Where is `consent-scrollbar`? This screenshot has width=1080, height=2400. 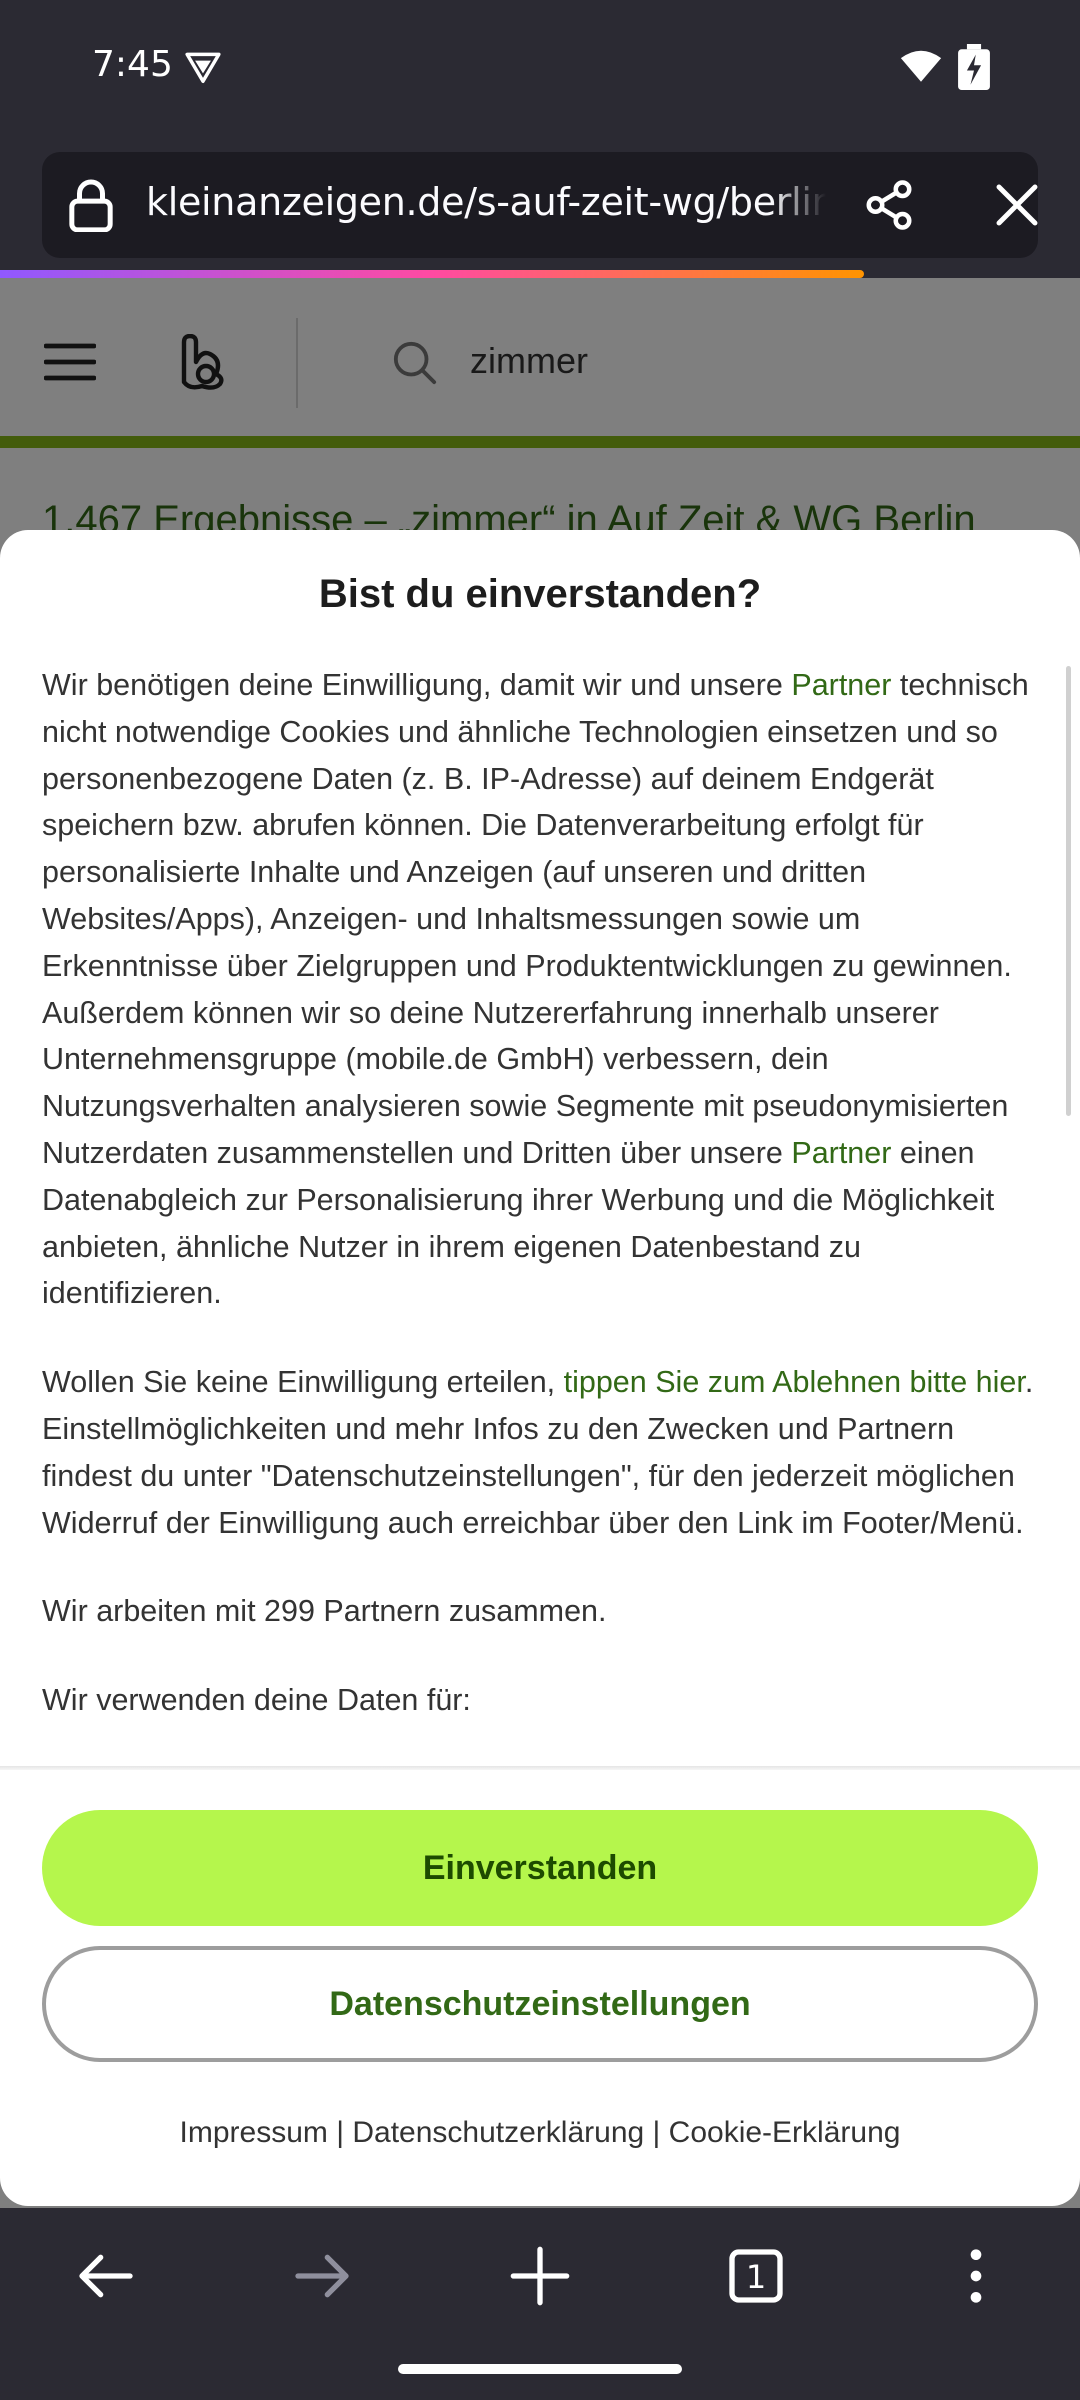
consent-scrollbar is located at coordinates (1068, 891).